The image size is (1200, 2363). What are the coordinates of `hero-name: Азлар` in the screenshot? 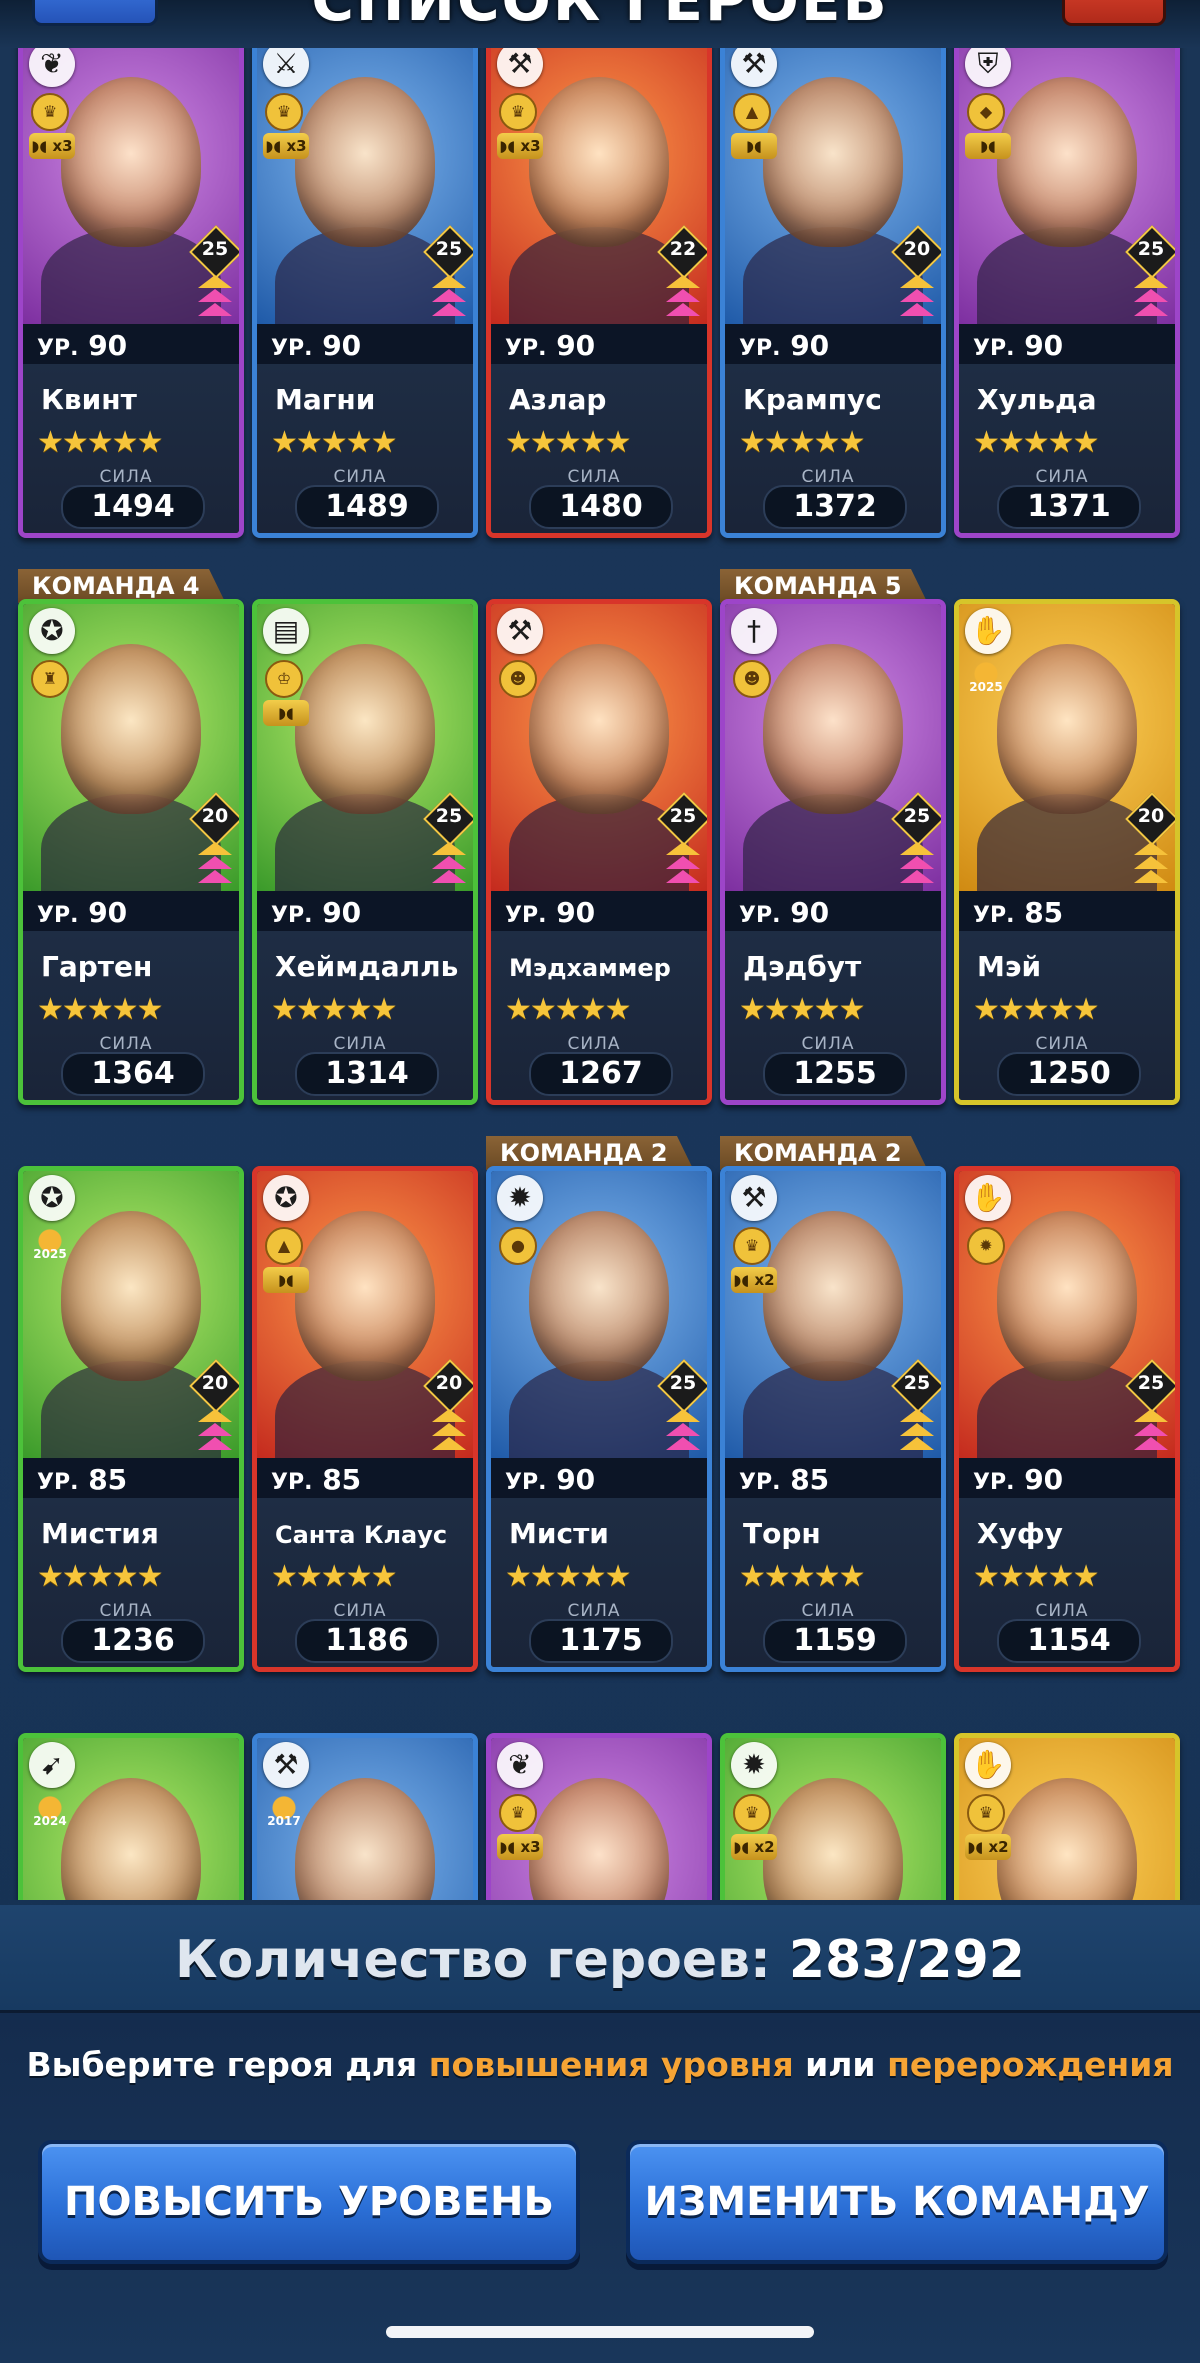 It's located at (558, 399).